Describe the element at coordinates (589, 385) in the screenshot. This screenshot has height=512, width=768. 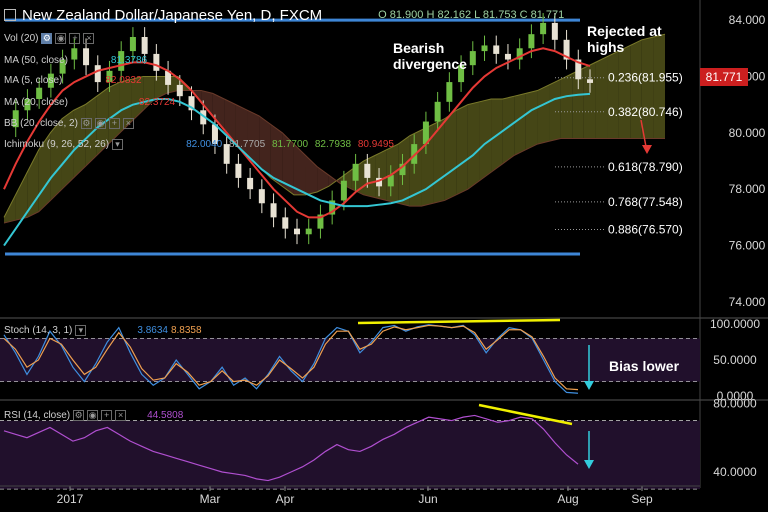
I see `arrow-down-cyan-icon-head` at that location.